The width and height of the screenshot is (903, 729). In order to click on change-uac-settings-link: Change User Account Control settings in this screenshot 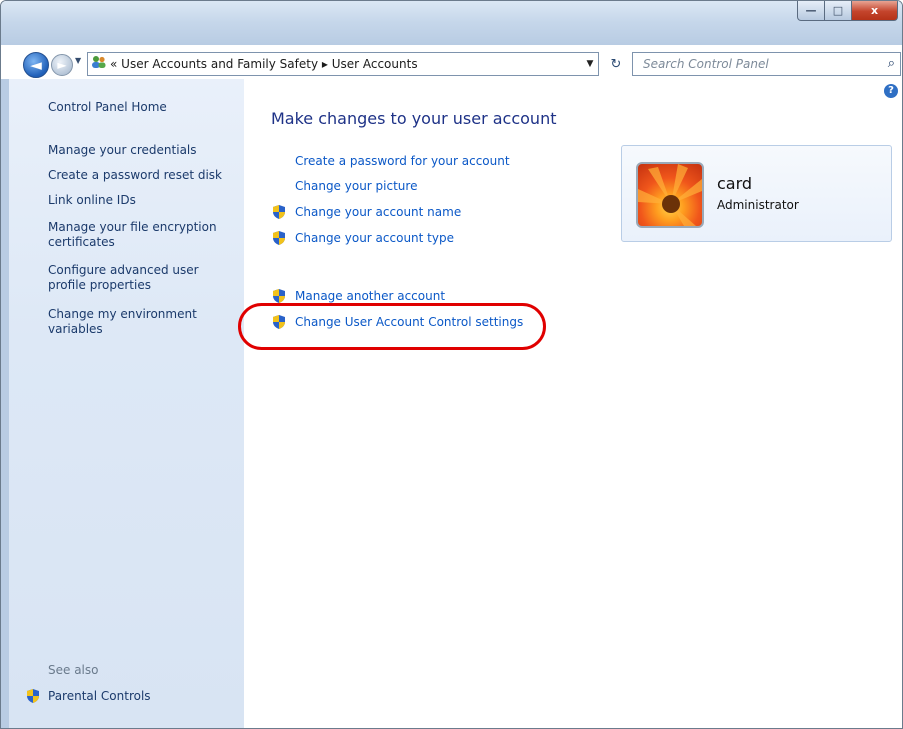, I will do `click(397, 322)`.